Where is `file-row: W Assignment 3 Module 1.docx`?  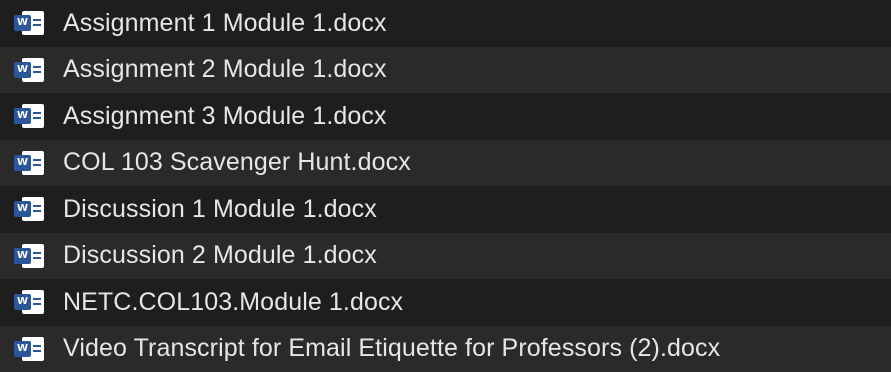
file-row: W Assignment 3 Module 1.docx is located at coordinates (445, 116).